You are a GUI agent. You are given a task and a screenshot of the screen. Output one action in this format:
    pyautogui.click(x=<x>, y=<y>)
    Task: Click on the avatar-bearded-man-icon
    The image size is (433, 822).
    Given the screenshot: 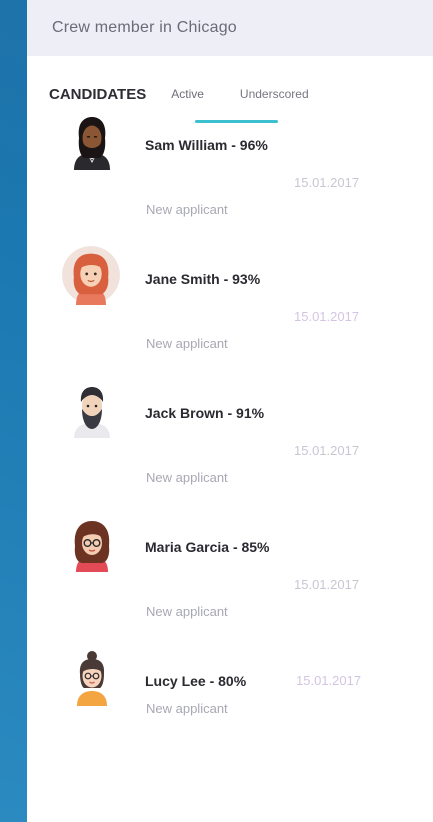 What is the action you would take?
    pyautogui.click(x=92, y=412)
    